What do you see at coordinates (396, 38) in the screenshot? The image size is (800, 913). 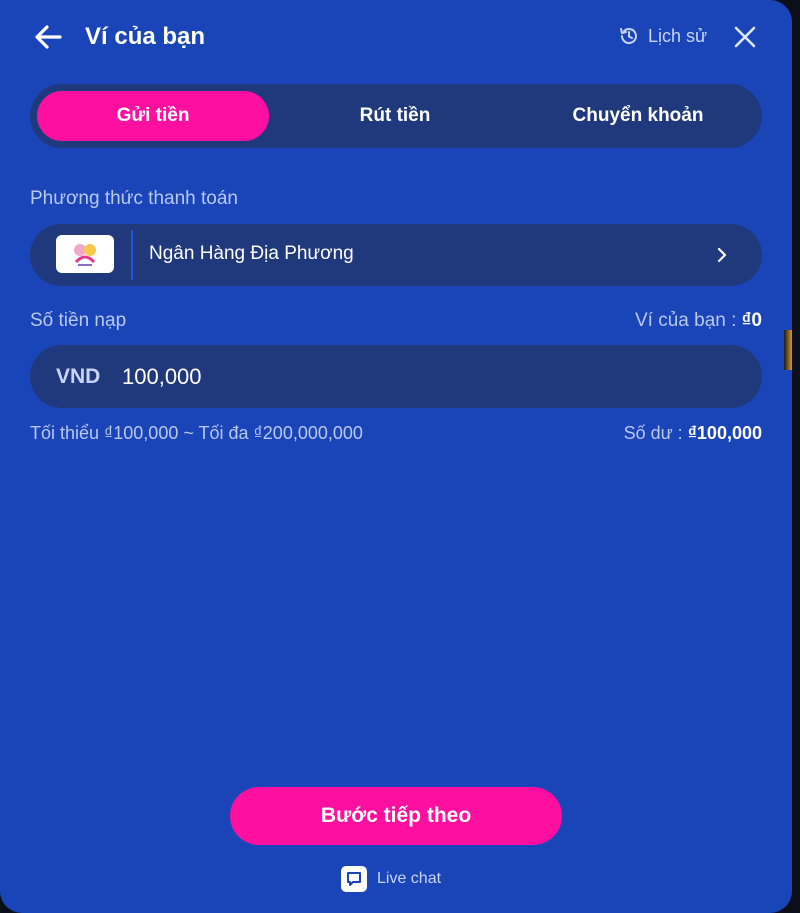 I see `modal-header: Ví của bạn Lịch sử` at bounding box center [396, 38].